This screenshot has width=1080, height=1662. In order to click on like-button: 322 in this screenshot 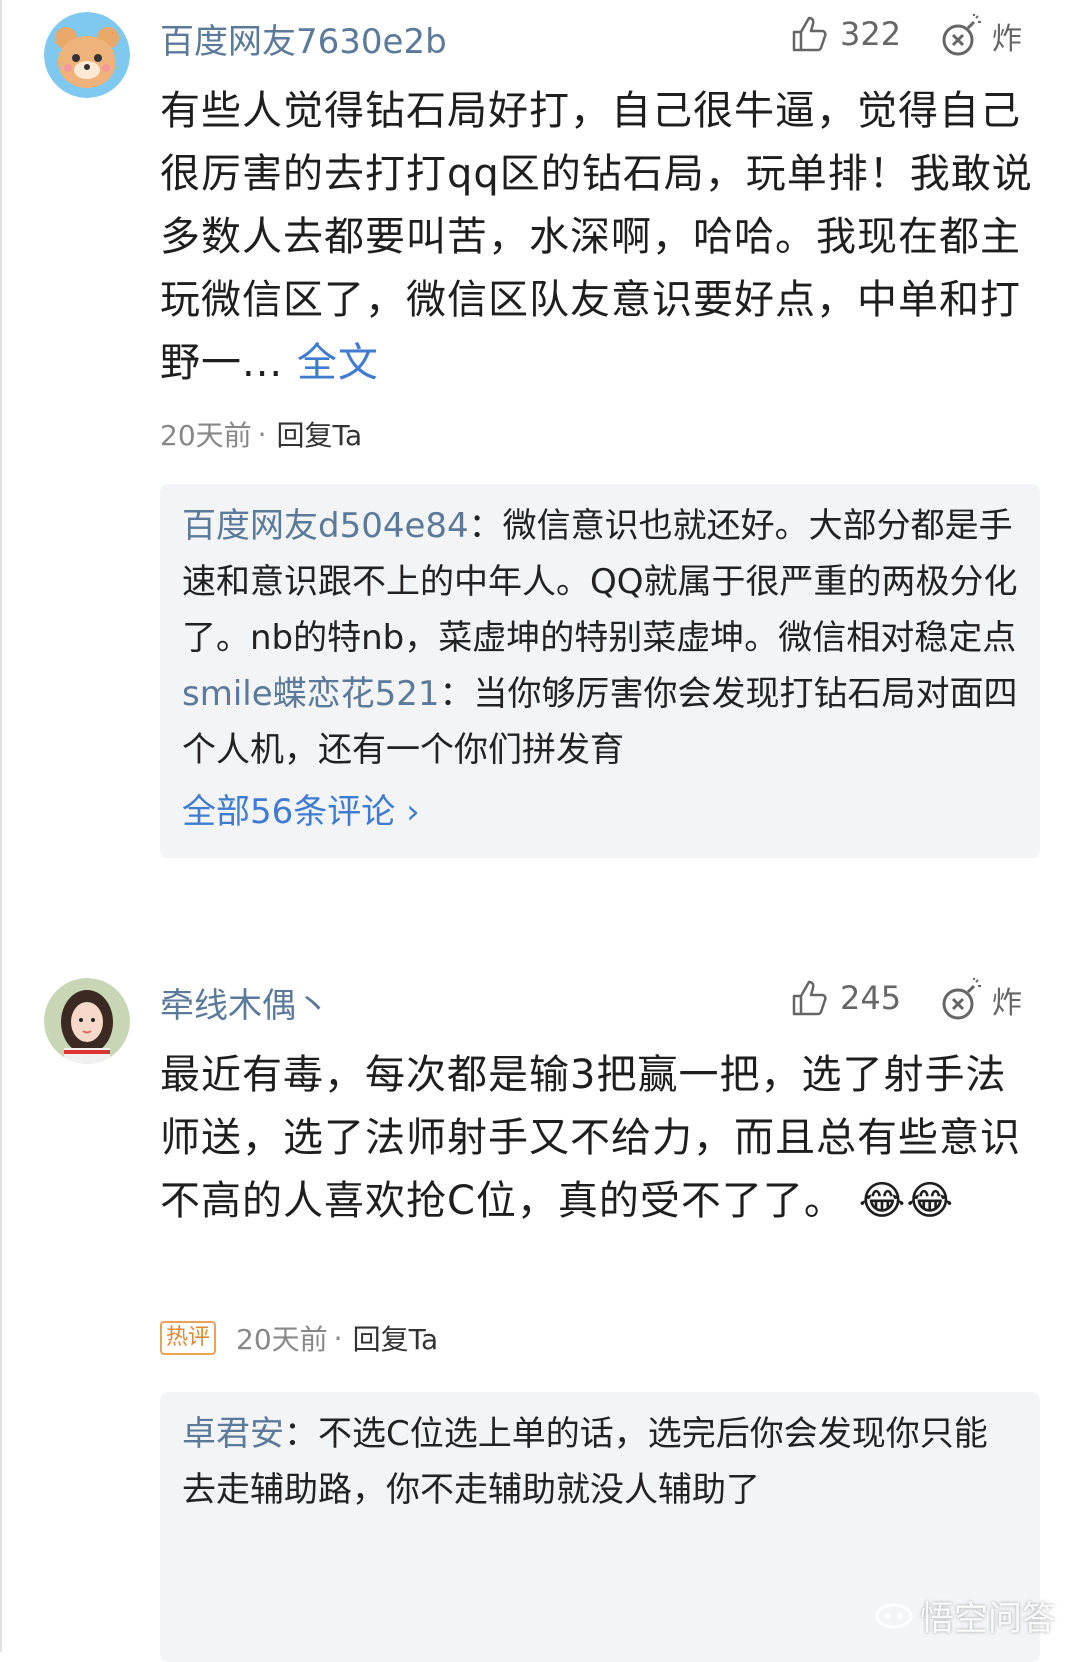, I will do `click(845, 34)`.